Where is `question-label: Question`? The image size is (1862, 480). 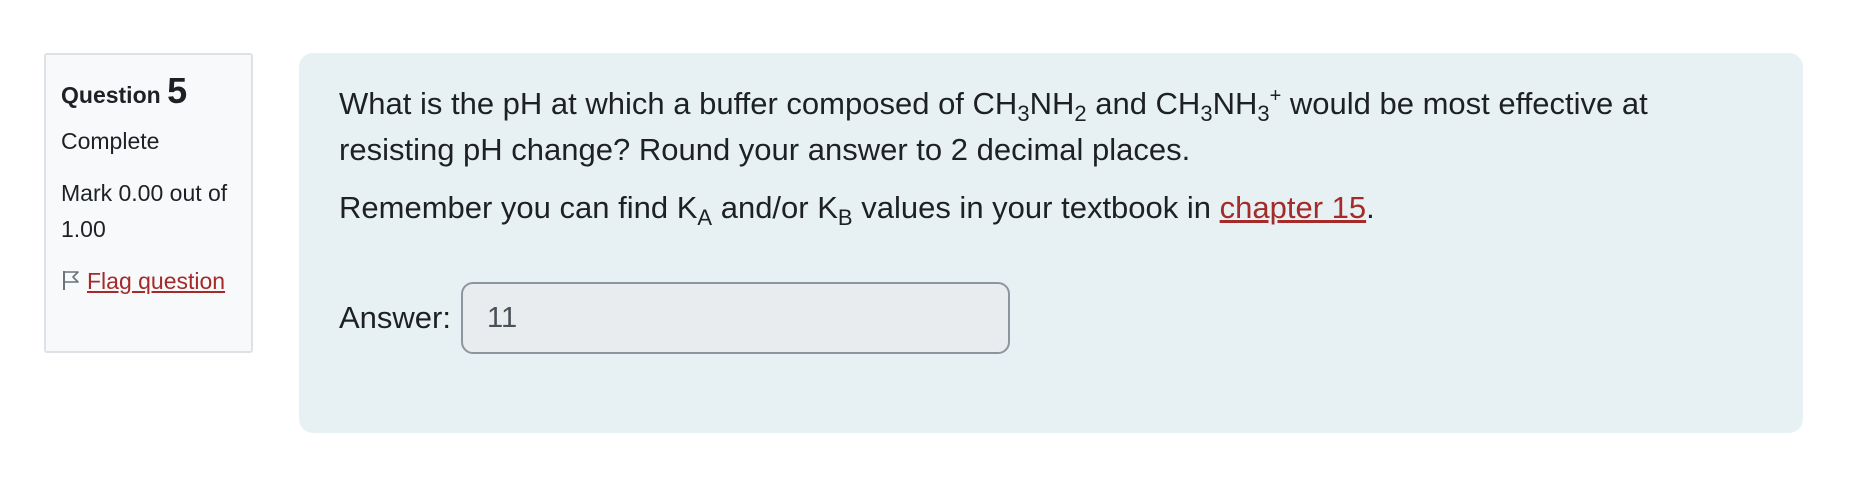 question-label: Question is located at coordinates (111, 95).